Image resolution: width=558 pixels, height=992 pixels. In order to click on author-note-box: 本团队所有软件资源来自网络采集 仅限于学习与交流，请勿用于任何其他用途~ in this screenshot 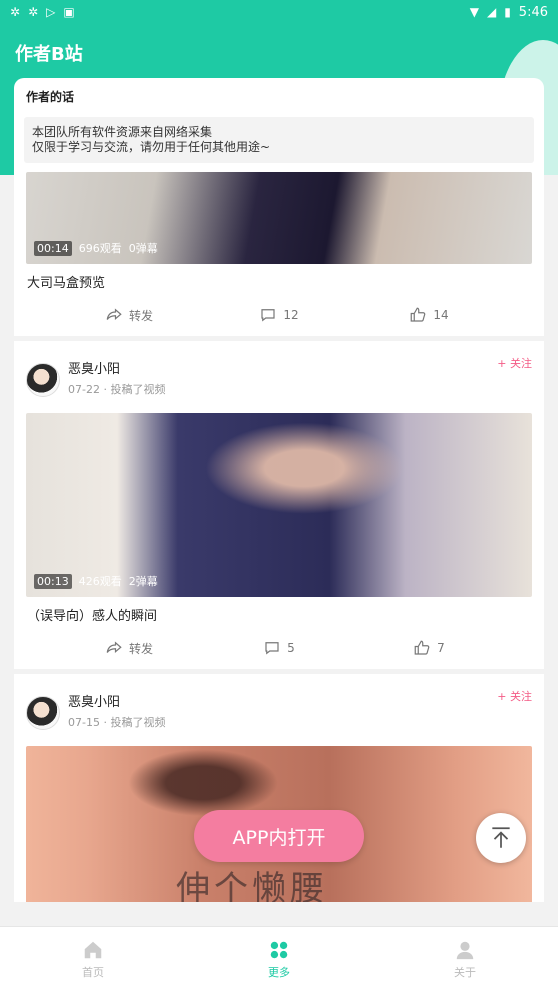, I will do `click(279, 140)`.